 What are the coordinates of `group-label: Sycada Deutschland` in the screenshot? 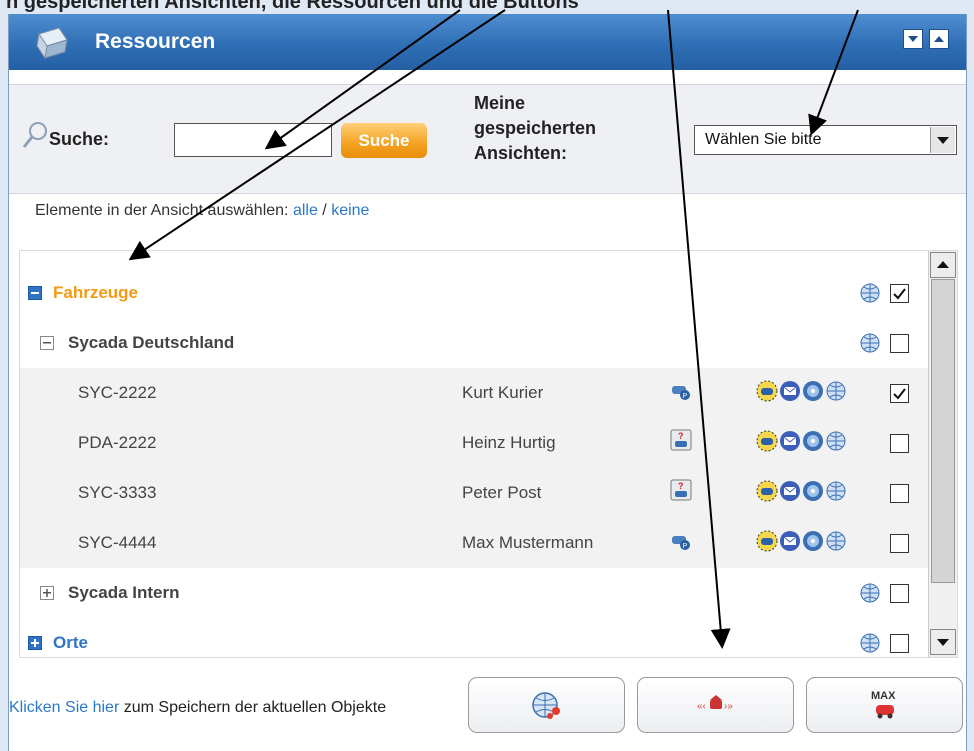 It's located at (151, 342).